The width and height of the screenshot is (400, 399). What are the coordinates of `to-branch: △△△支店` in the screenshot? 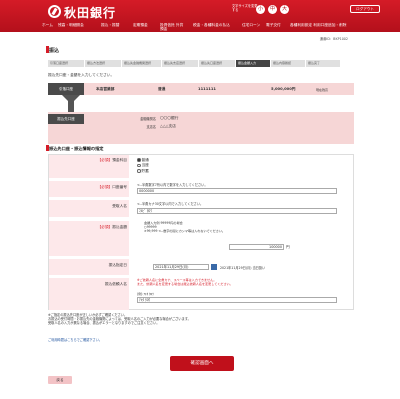 It's located at (168, 125).